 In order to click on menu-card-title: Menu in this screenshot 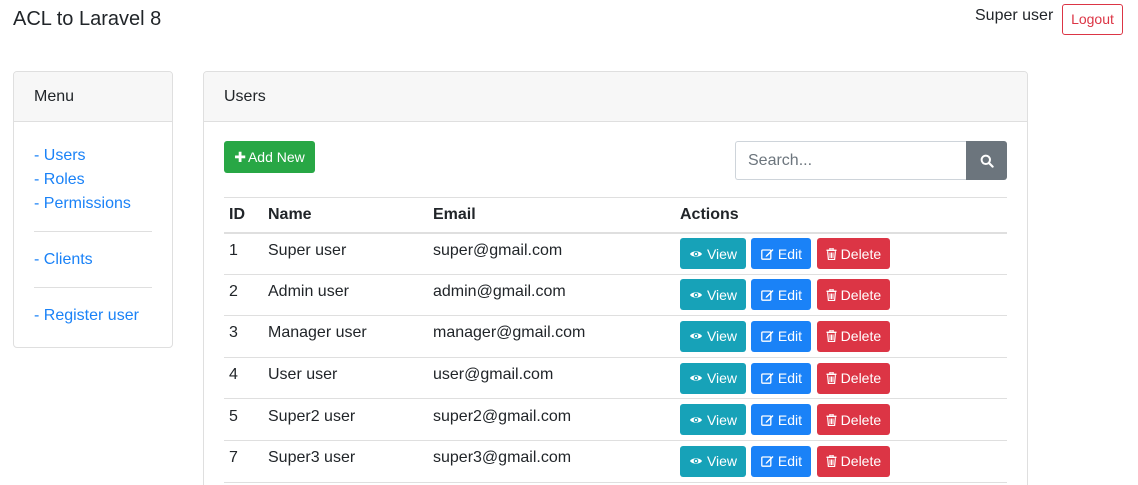, I will do `click(93, 97)`.